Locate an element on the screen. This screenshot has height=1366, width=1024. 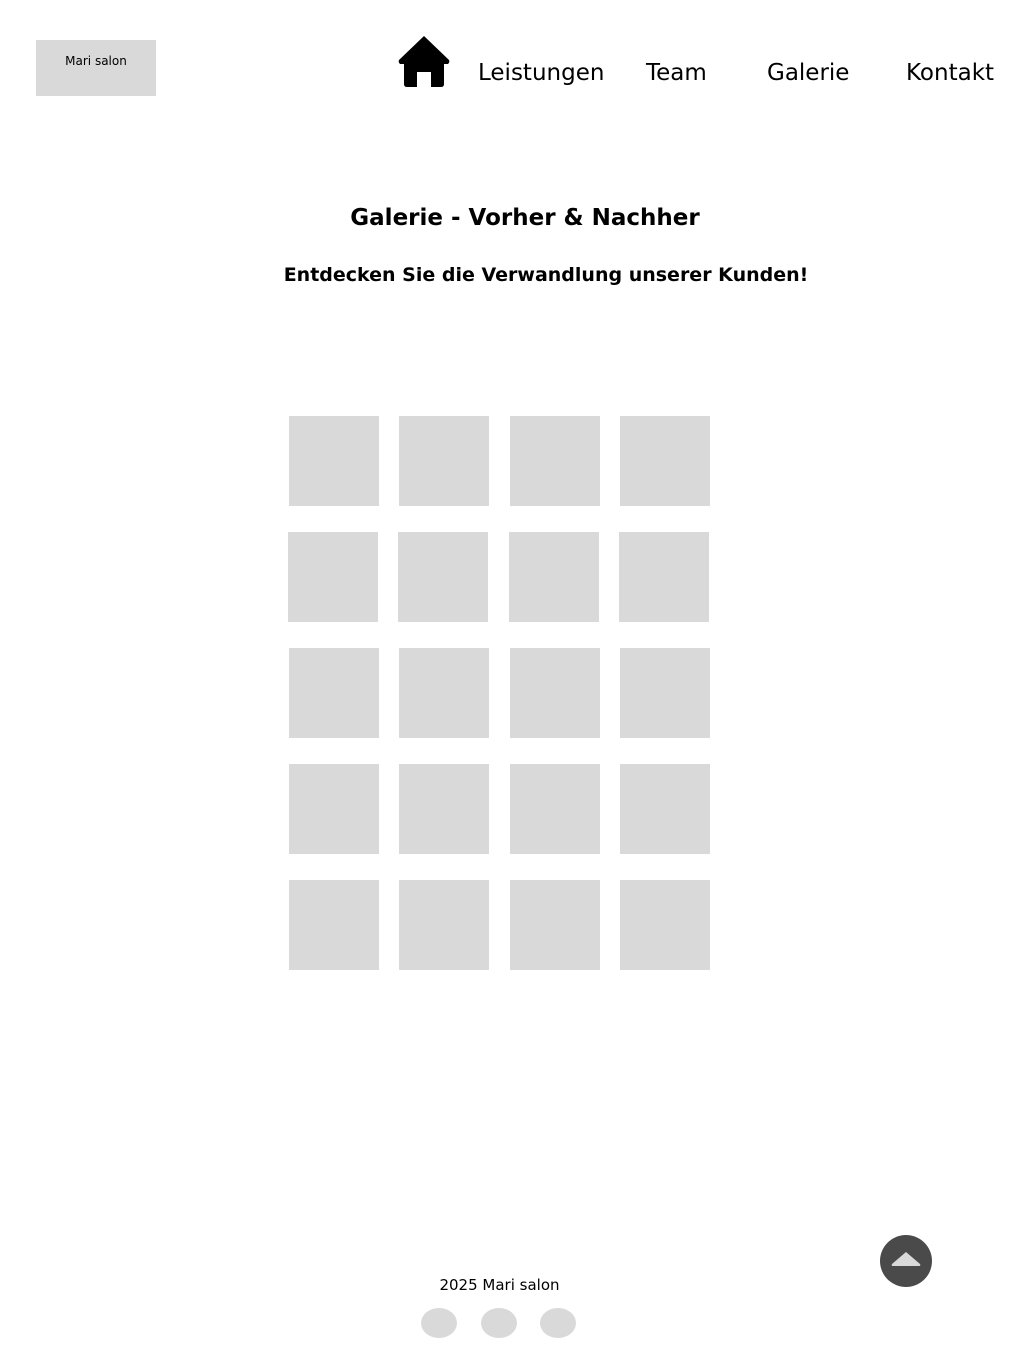
logo: Mari salon is located at coordinates (96, 68).